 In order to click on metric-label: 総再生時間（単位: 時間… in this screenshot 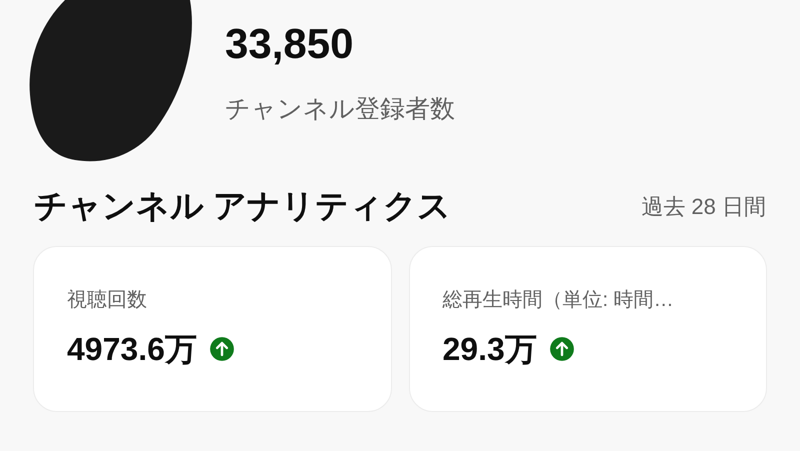, I will do `click(558, 300)`.